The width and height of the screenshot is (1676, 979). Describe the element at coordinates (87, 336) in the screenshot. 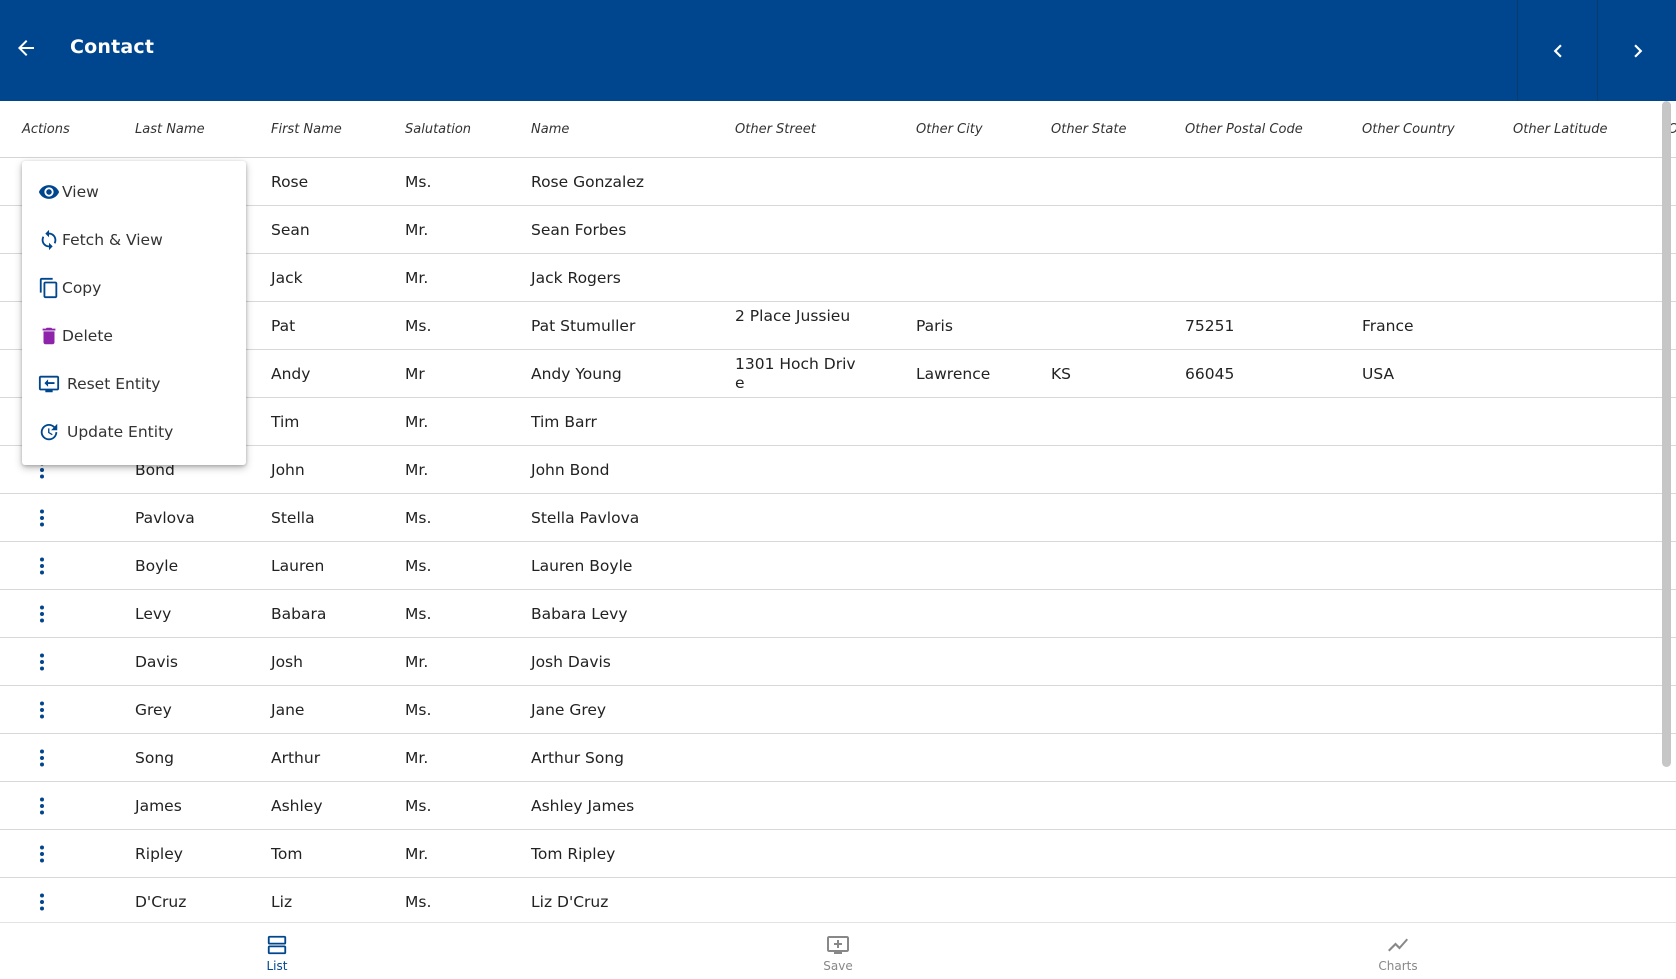

I see `menu-item-label: Delete` at that location.